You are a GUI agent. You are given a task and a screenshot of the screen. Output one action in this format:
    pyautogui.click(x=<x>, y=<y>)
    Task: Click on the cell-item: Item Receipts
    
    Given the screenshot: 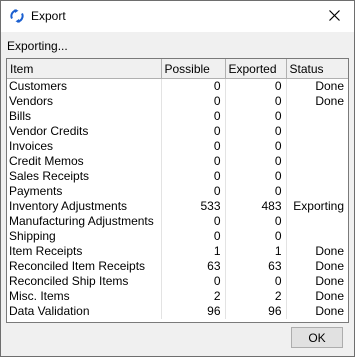 What is the action you would take?
    pyautogui.click(x=84, y=251)
    